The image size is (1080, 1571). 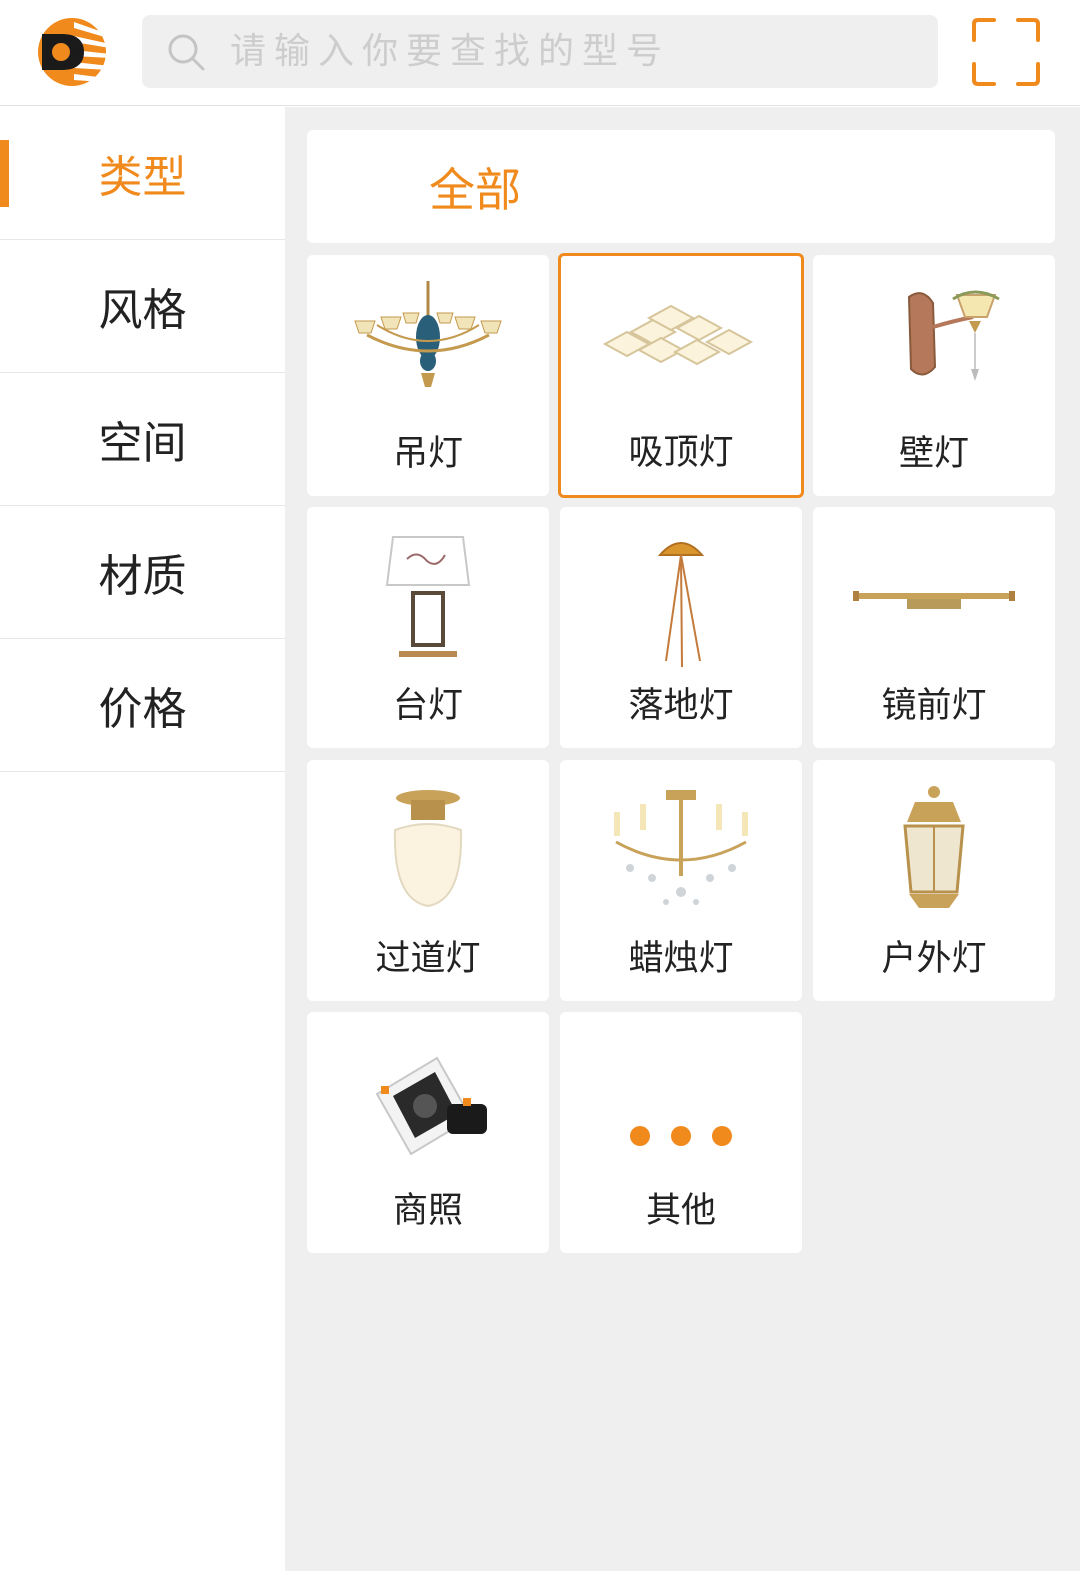 I want to click on sidebar-item-style: 风格, so click(x=142, y=306).